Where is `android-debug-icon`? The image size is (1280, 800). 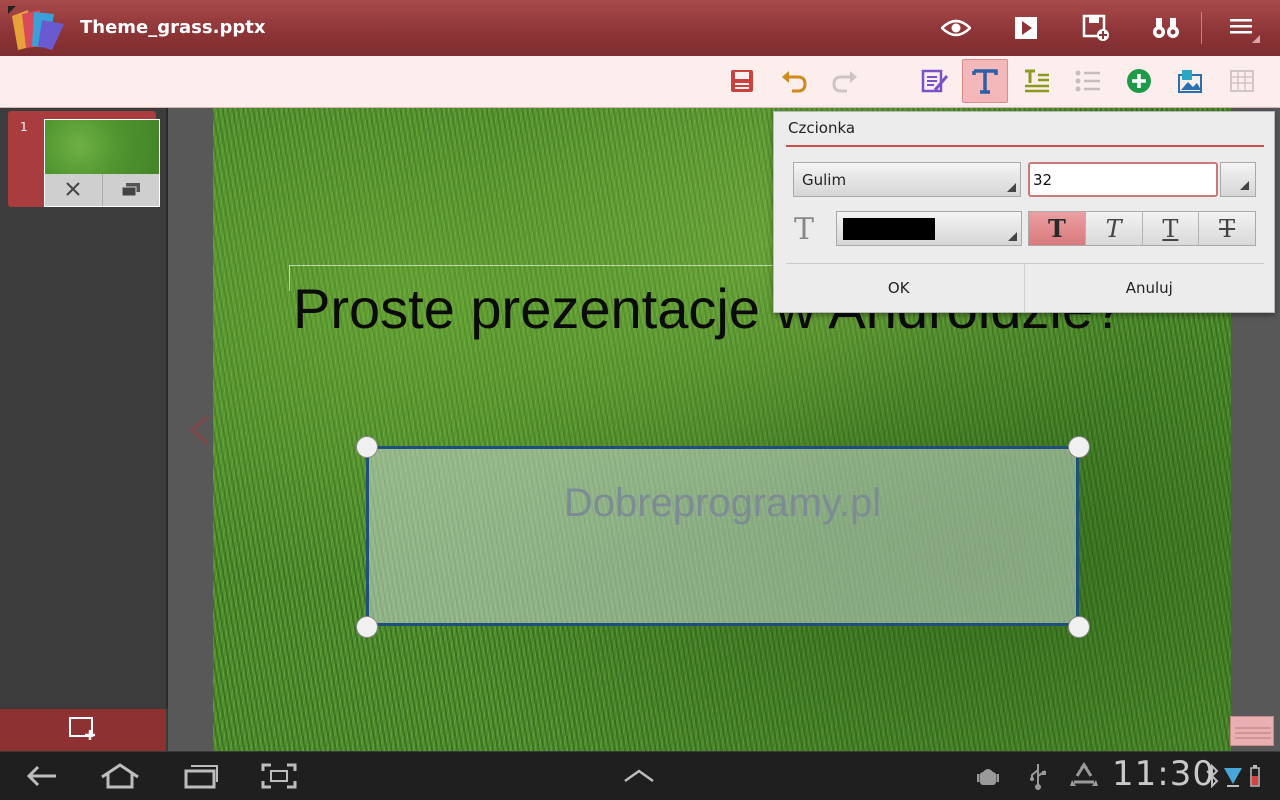
android-debug-icon is located at coordinates (988, 776).